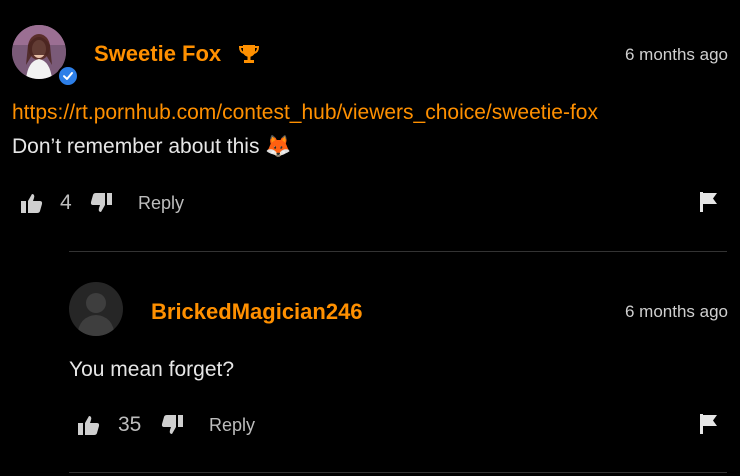 Image resolution: width=740 pixels, height=476 pixels. I want to click on fox-emoji: 🦊, so click(278, 146).